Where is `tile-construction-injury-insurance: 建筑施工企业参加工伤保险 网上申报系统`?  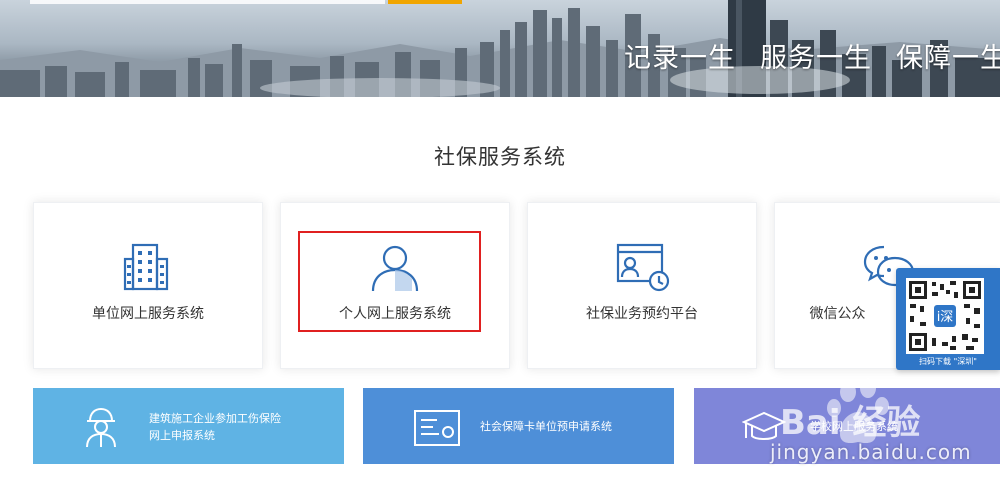
tile-construction-injury-insurance: 建筑施工企业参加工伤保险 网上申报系统 is located at coordinates (188, 426).